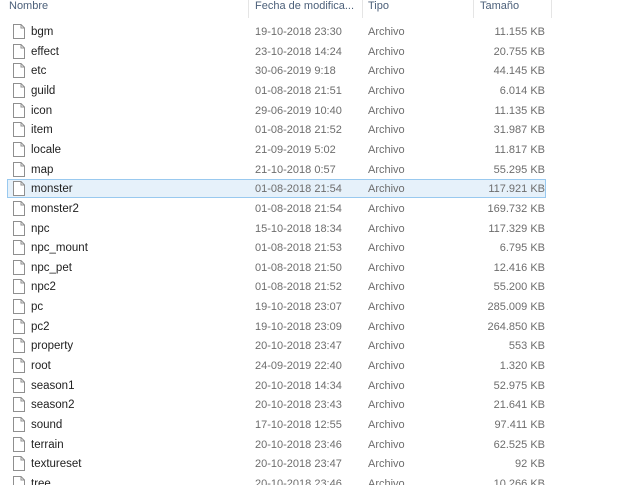 The width and height of the screenshot is (640, 485). Describe the element at coordinates (519, 32) in the screenshot. I see `file-size: 11.155 KB` at that location.